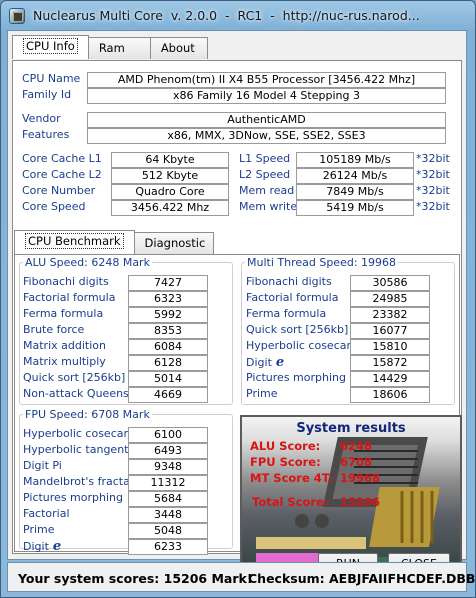 This screenshot has height=598, width=476. Describe the element at coordinates (266, 96) in the screenshot. I see `family-id-value: x86 Family 16 Model 4 Stepping 3` at that location.